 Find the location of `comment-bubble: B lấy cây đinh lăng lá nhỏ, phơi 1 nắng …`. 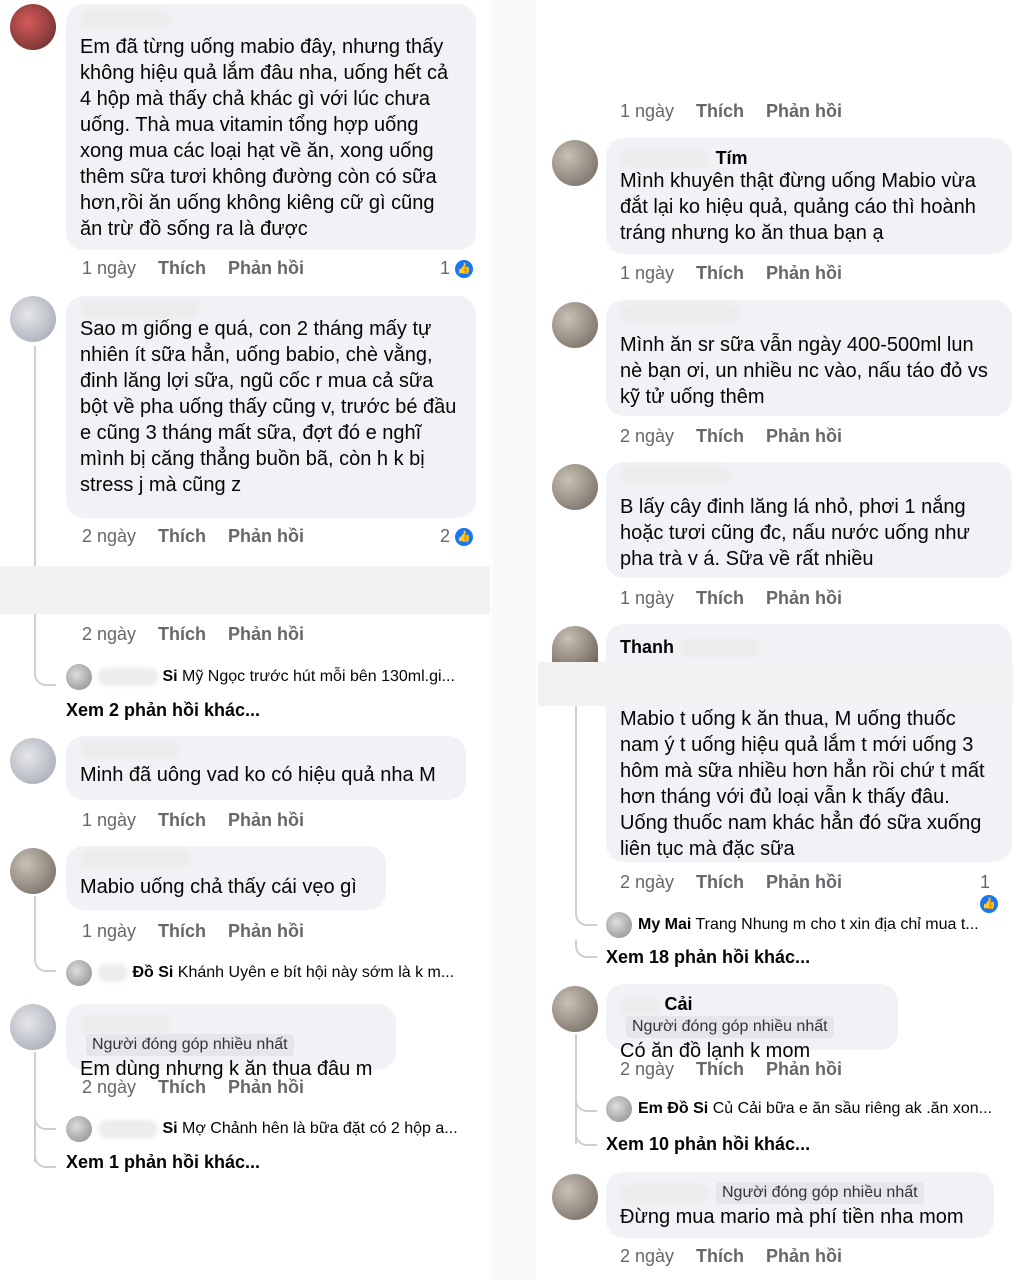

comment-bubble: B lấy cây đinh lăng lá nhỏ, phơi 1 nắng … is located at coordinates (809, 520).